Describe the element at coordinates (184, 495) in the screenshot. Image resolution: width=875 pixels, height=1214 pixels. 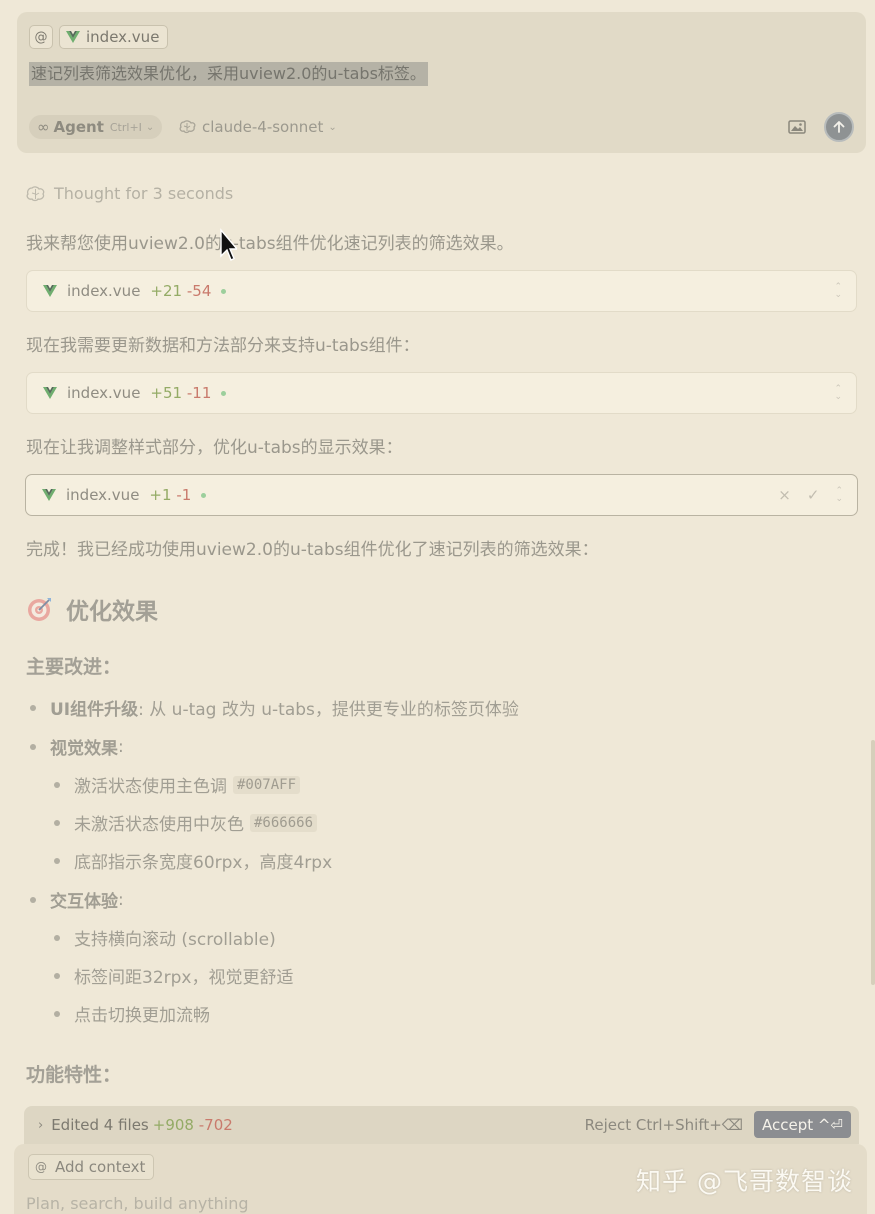
I see `lines-removed: -1` at that location.